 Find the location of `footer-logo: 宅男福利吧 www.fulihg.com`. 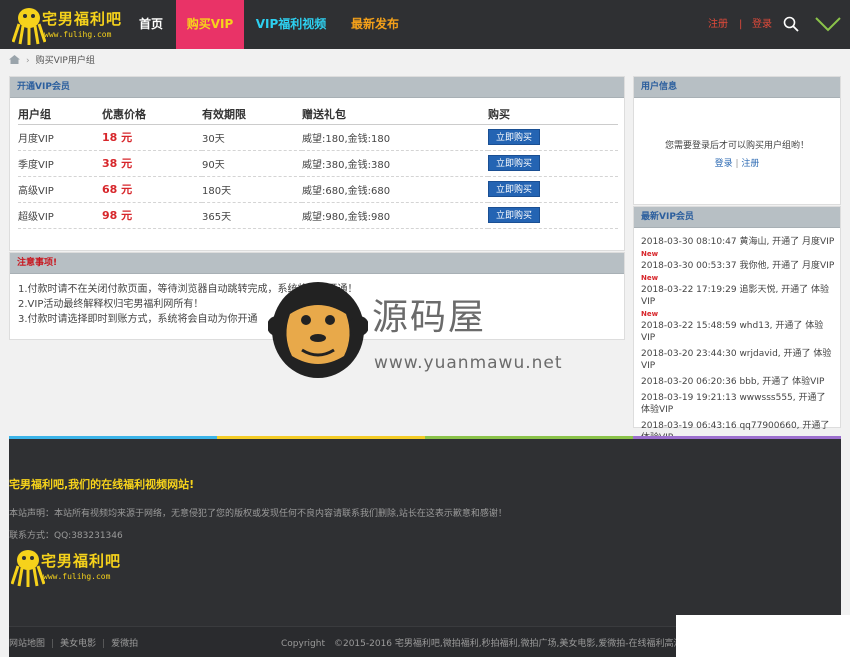

footer-logo: 宅男福利吧 www.fulihg.com is located at coordinates (67, 567).